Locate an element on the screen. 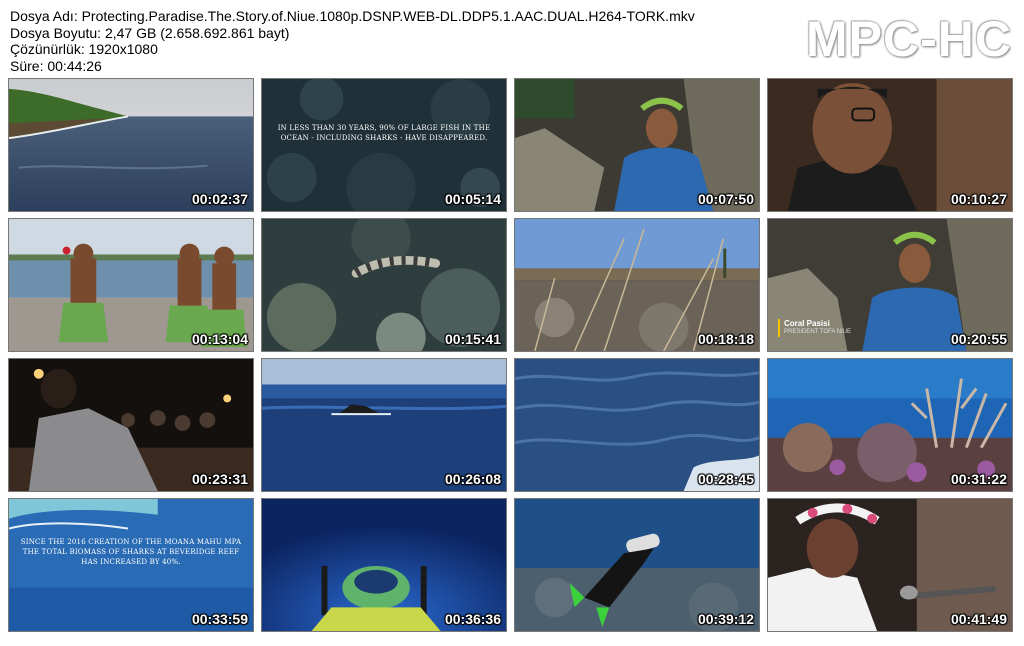 This screenshot has height=646, width=1024. timestamp: 00:28:45 is located at coordinates (725, 479).